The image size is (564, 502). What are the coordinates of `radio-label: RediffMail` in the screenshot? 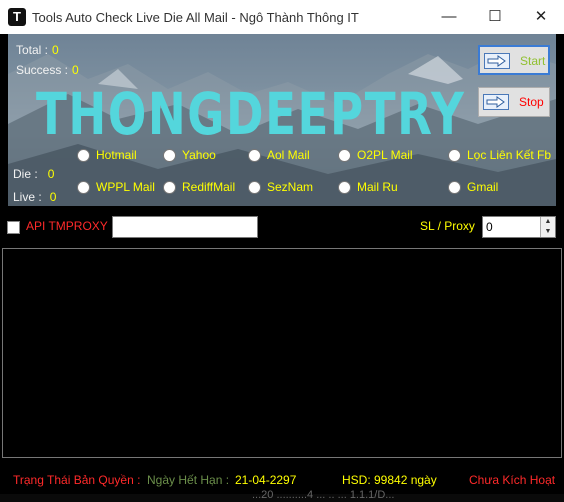 It's located at (209, 187).